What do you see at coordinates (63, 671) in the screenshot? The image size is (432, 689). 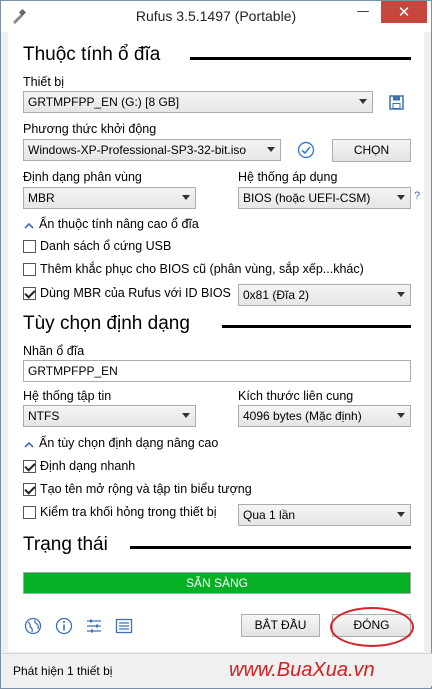 I see `status-bar-text: Phát hiện 1 thiết bị` at bounding box center [63, 671].